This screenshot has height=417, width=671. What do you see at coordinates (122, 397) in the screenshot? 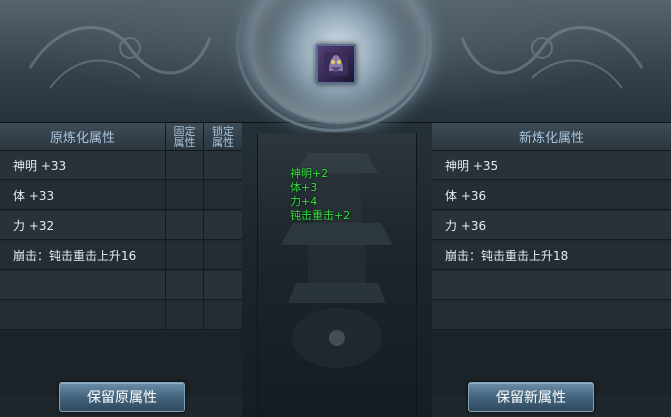
I see `keep-original-button: 保留原属性` at bounding box center [122, 397].